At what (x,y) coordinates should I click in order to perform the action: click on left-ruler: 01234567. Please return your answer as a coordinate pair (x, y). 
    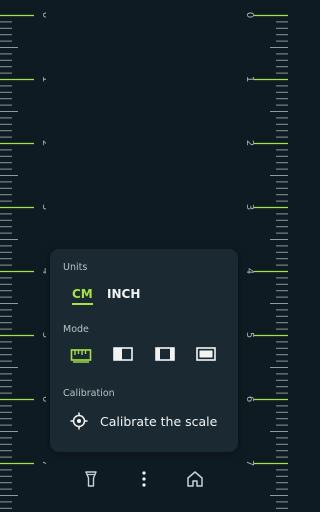
    Looking at the image, I should click on (23, 256).